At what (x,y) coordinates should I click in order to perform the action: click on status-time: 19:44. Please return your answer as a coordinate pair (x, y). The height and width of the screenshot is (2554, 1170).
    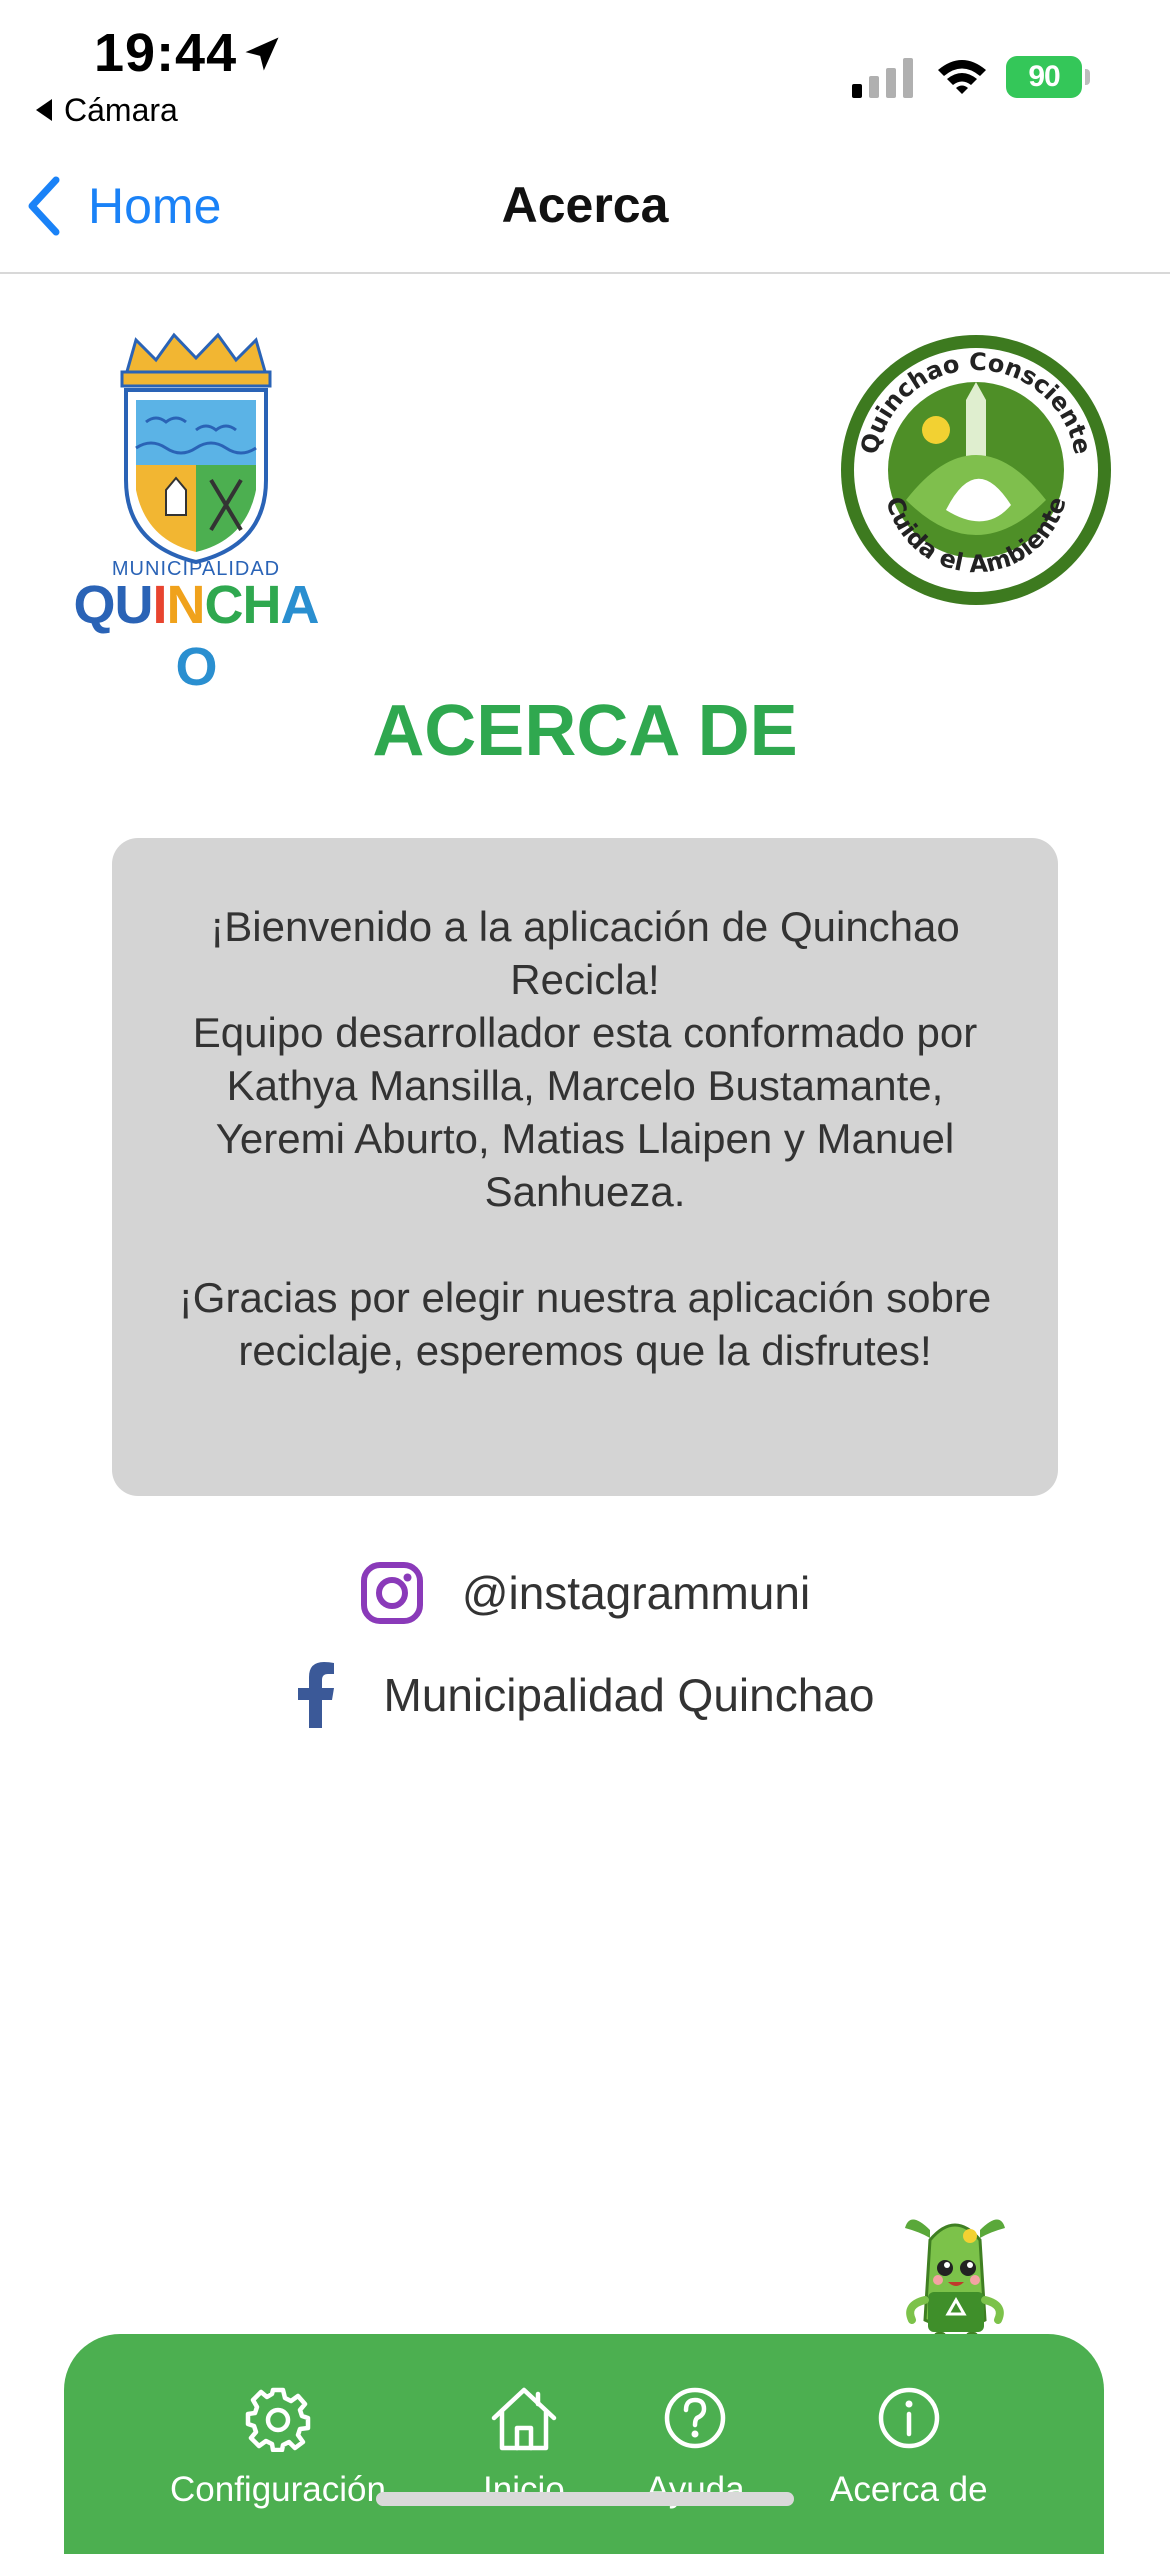
    Looking at the image, I should click on (166, 53).